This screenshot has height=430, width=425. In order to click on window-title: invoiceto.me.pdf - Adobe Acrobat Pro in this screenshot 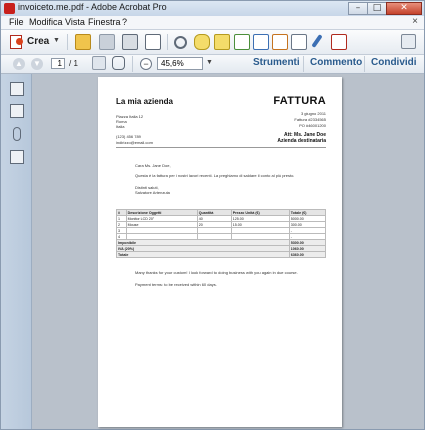, I will do `click(92, 7)`.